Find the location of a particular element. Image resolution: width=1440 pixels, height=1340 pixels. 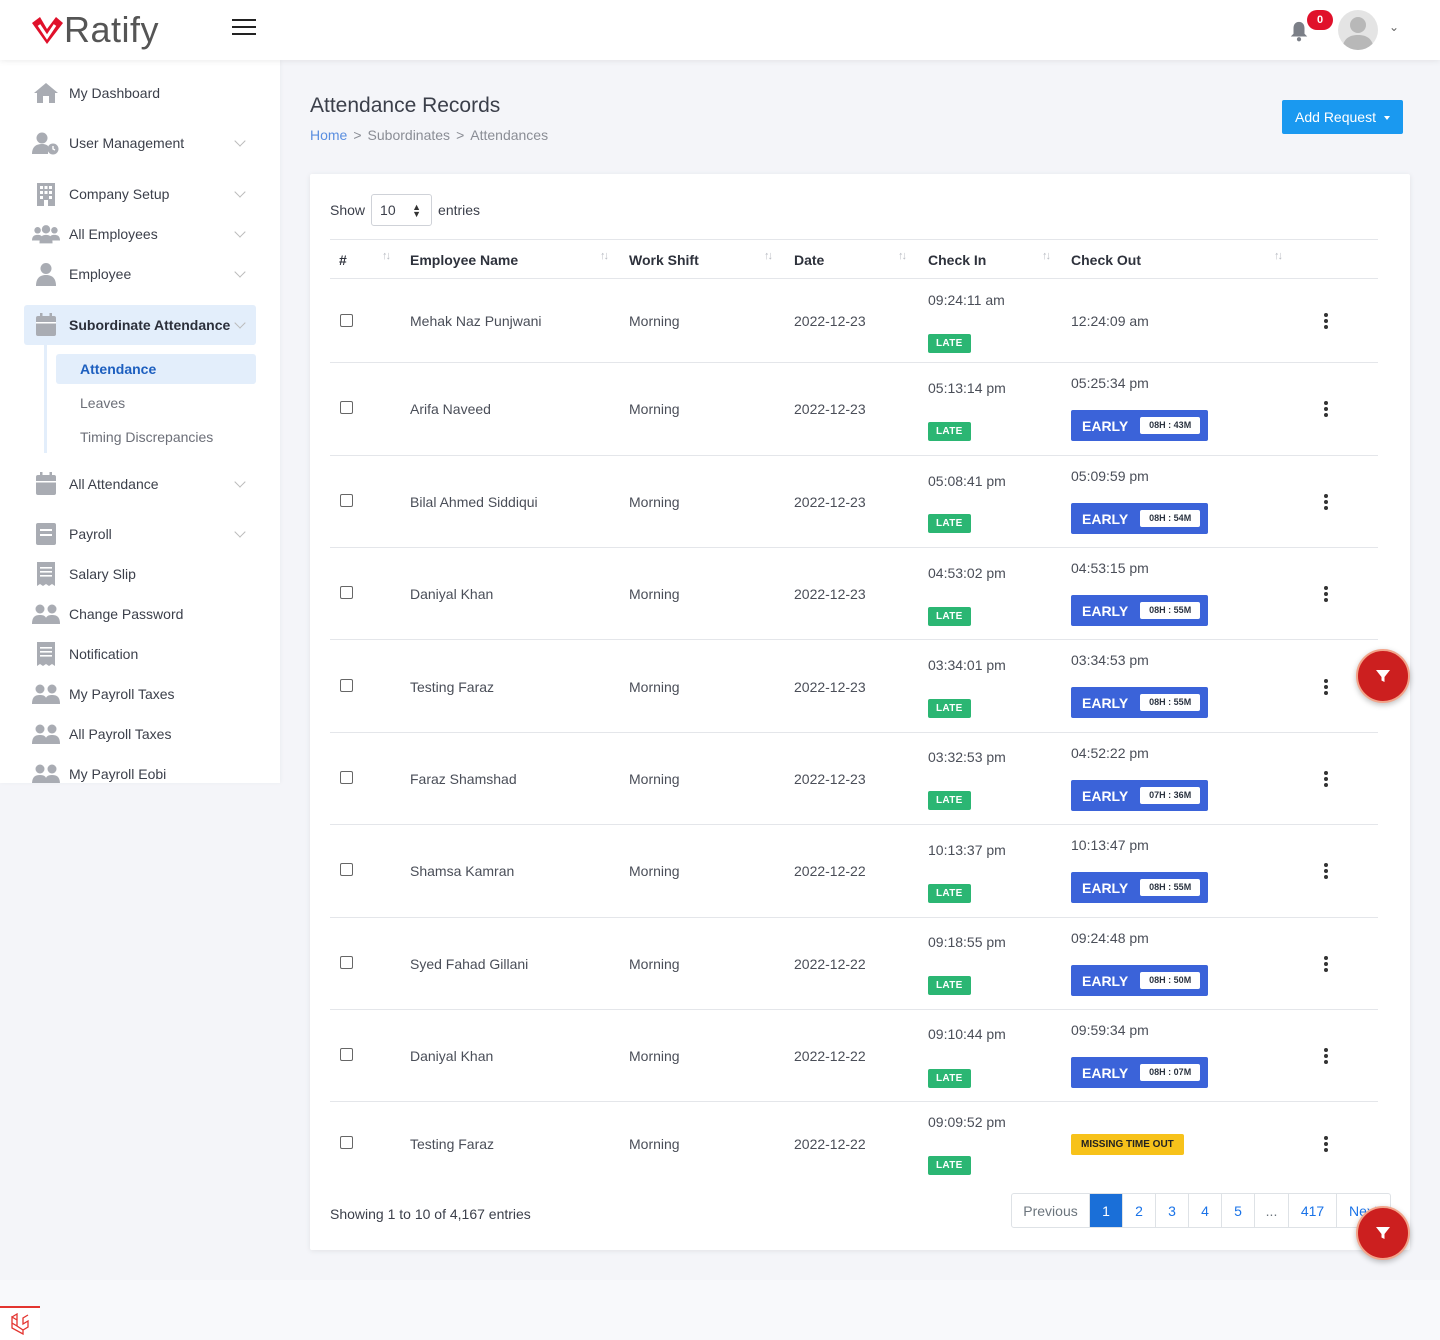

sidebar-item-all-attendance: All Attendance is located at coordinates (140, 484).